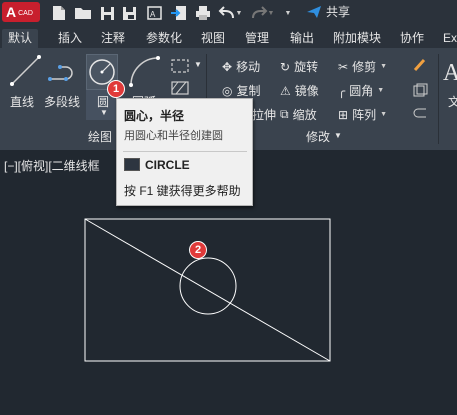 The width and height of the screenshot is (457, 415). Describe the element at coordinates (113, 38) in the screenshot. I see `tab-annotate: 注释` at that location.